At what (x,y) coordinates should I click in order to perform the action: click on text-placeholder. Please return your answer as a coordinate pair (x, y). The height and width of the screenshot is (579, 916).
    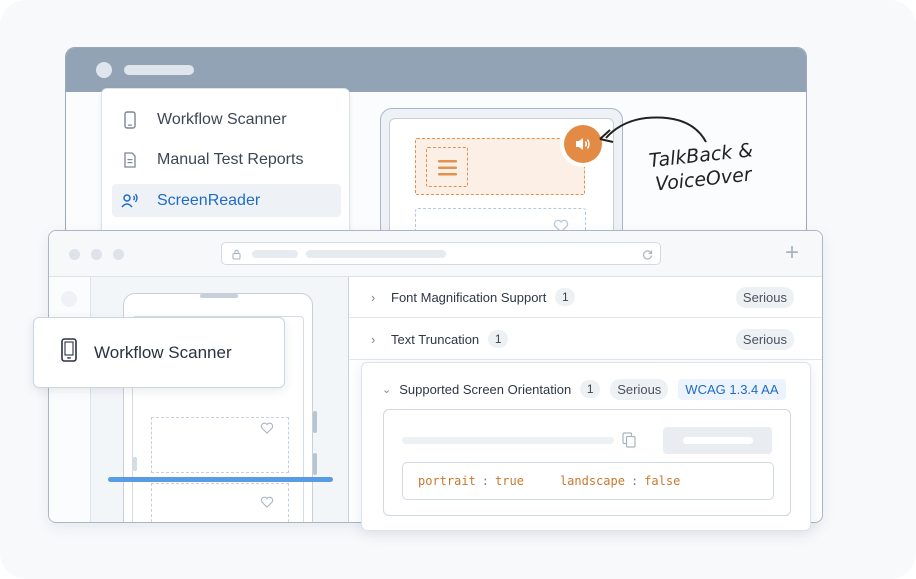
    Looking at the image, I should click on (508, 440).